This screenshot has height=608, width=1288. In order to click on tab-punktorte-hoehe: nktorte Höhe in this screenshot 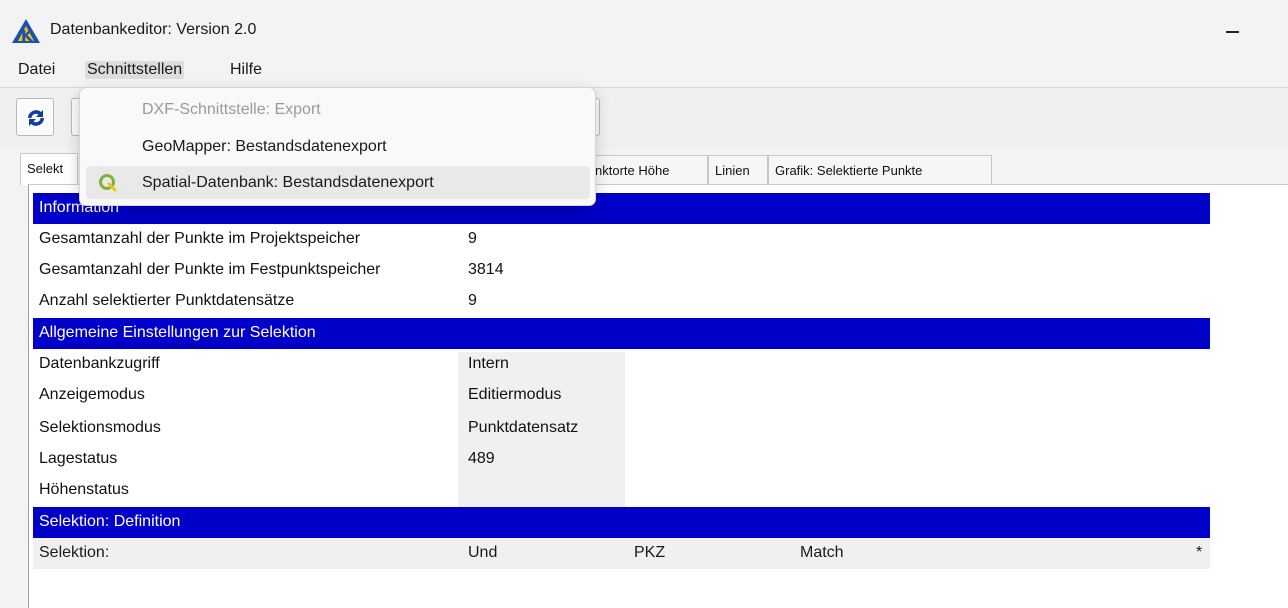, I will do `click(648, 169)`.